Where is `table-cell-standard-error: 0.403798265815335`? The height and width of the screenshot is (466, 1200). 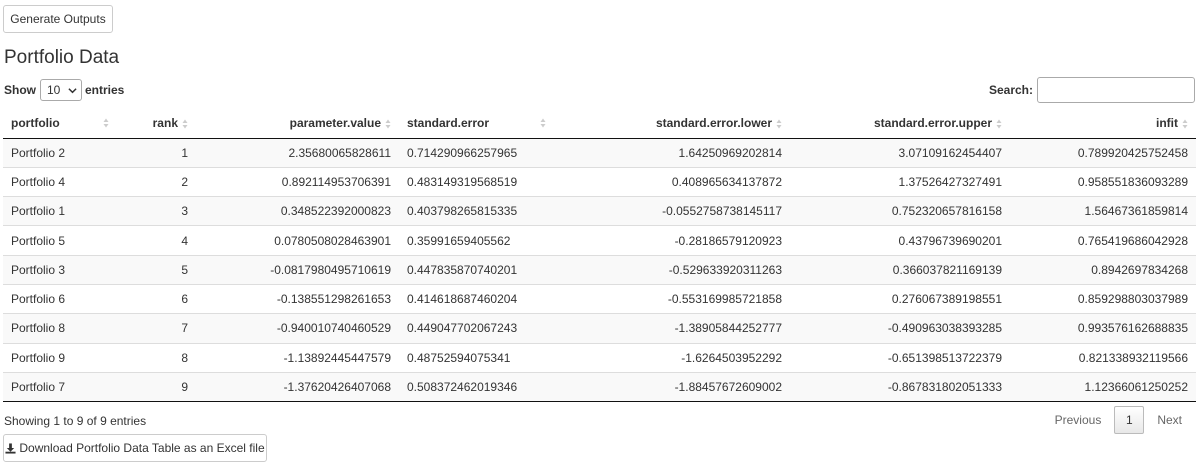
table-cell-standard-error: 0.403798265815335 is located at coordinates (484, 211).